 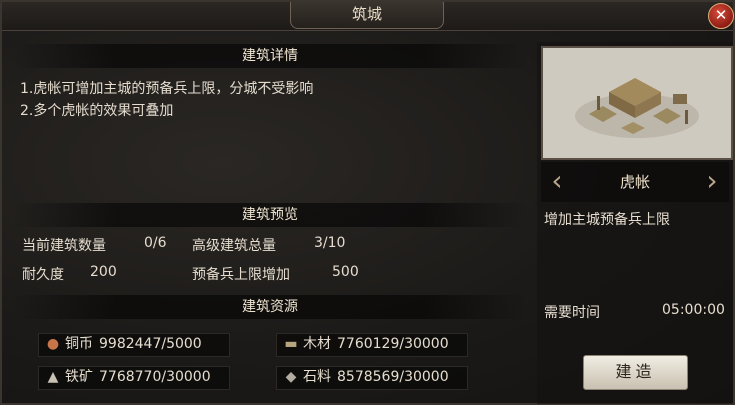 I want to click on iron-ore-icon: ▲, so click(x=53, y=377).